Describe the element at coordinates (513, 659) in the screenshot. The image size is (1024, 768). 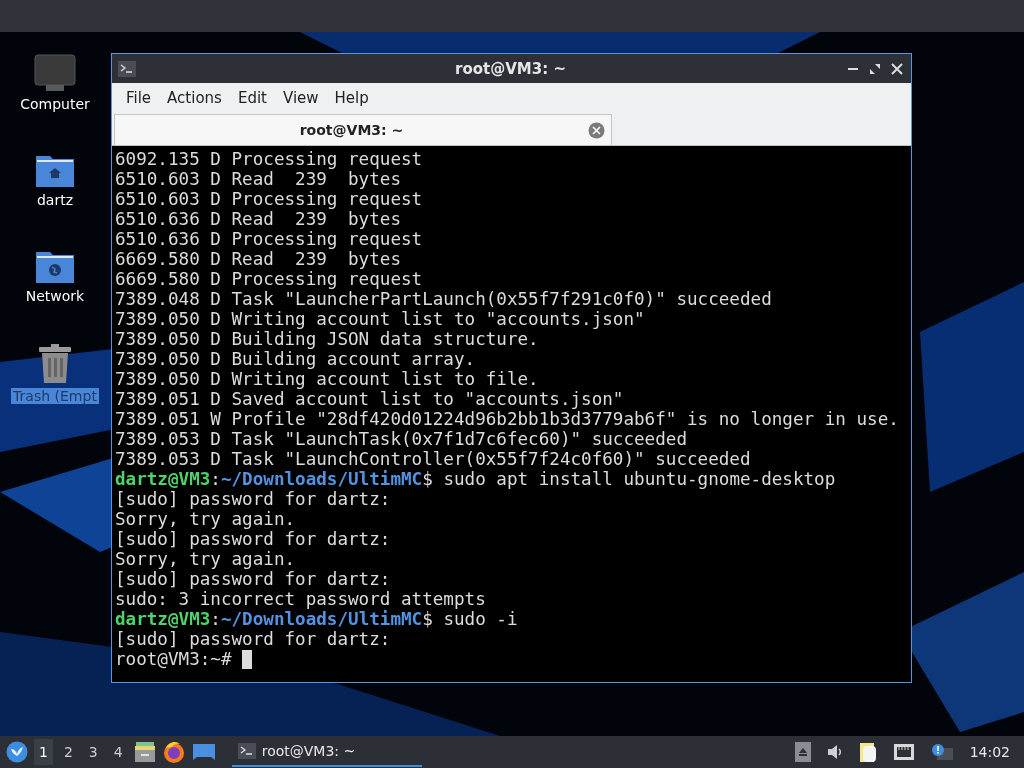
I see `terminal-line: root@VM3:~#` at that location.